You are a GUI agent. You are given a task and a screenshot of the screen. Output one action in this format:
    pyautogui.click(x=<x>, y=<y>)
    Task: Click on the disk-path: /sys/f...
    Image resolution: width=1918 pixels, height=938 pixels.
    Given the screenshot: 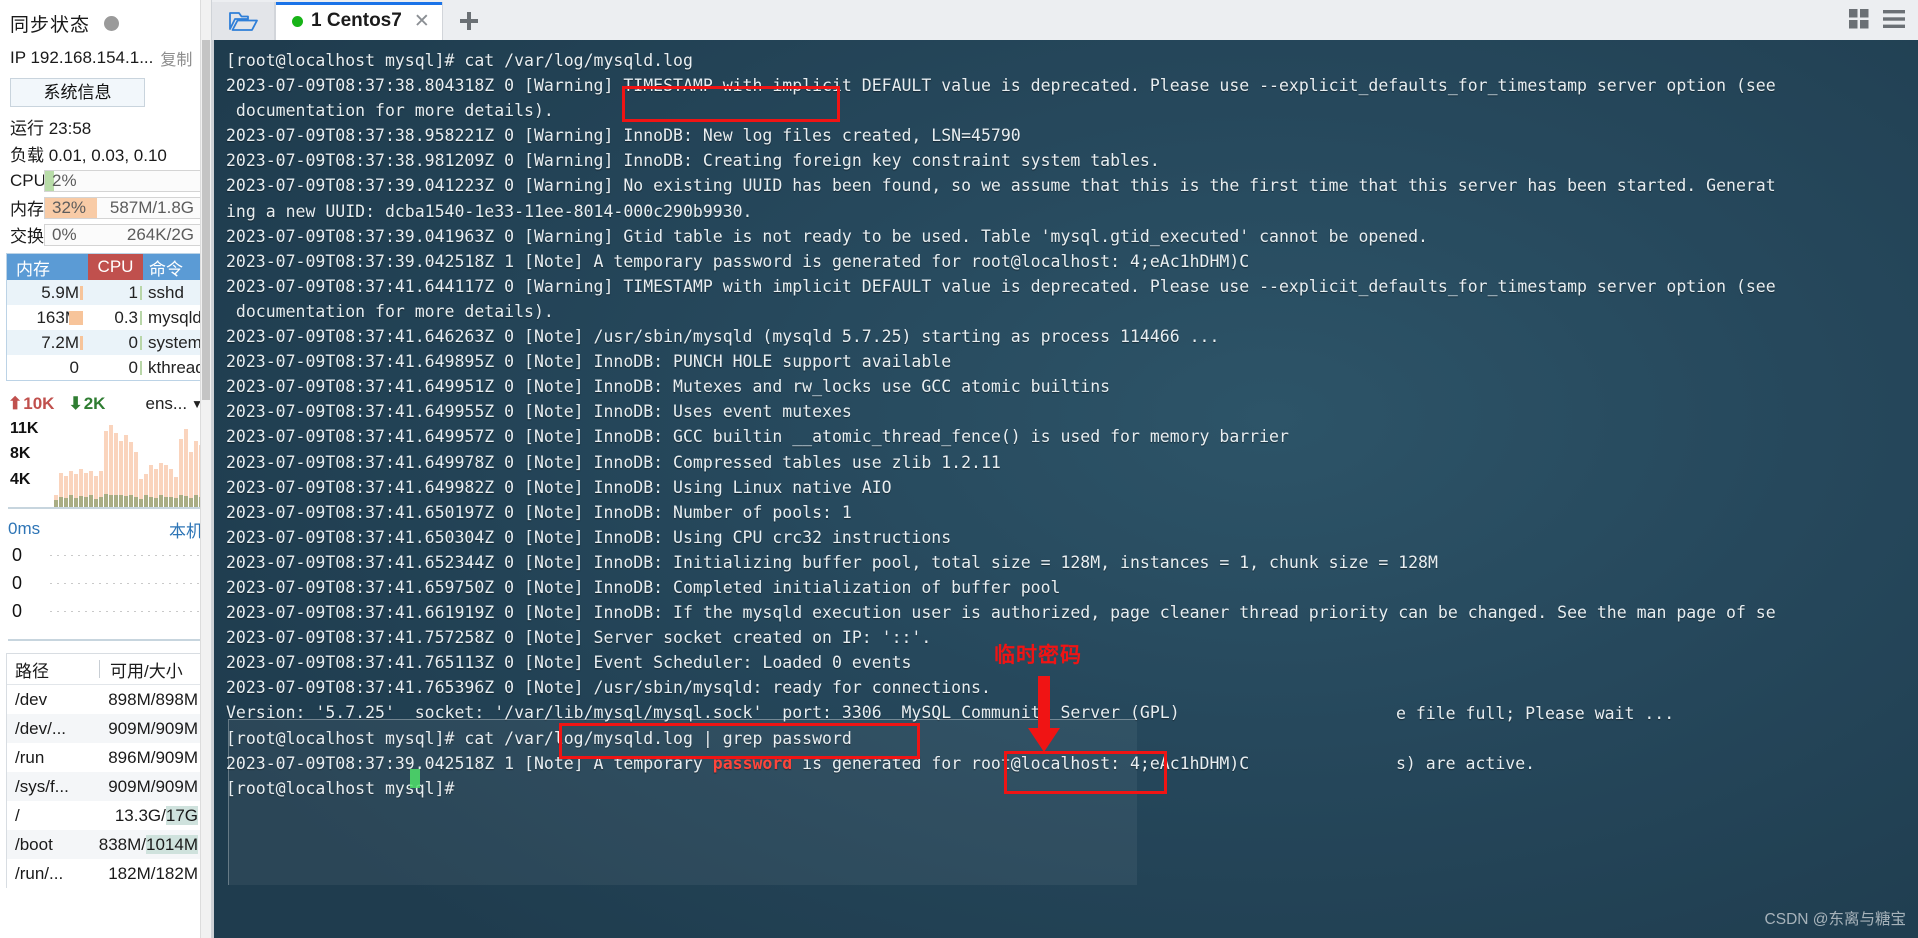 What is the action you would take?
    pyautogui.click(x=42, y=786)
    